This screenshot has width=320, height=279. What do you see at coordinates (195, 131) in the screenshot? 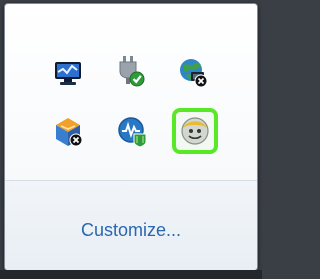
I see `highlight-box` at bounding box center [195, 131].